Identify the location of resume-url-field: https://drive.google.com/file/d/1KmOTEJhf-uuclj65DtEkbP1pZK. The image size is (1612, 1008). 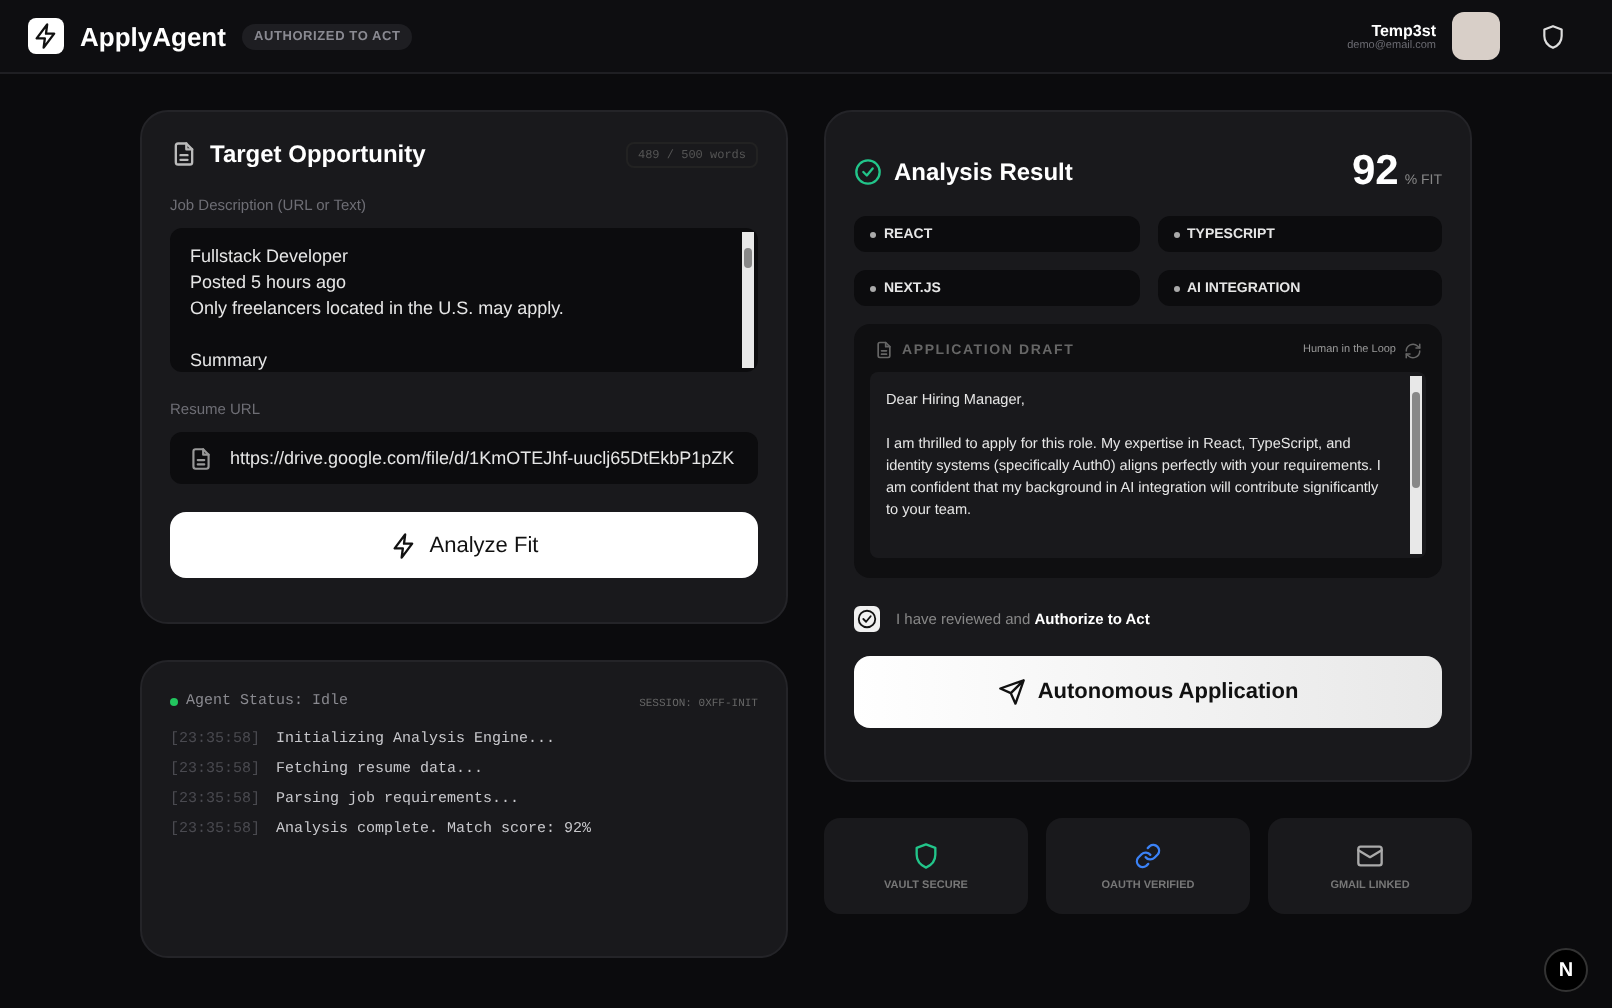
(464, 458).